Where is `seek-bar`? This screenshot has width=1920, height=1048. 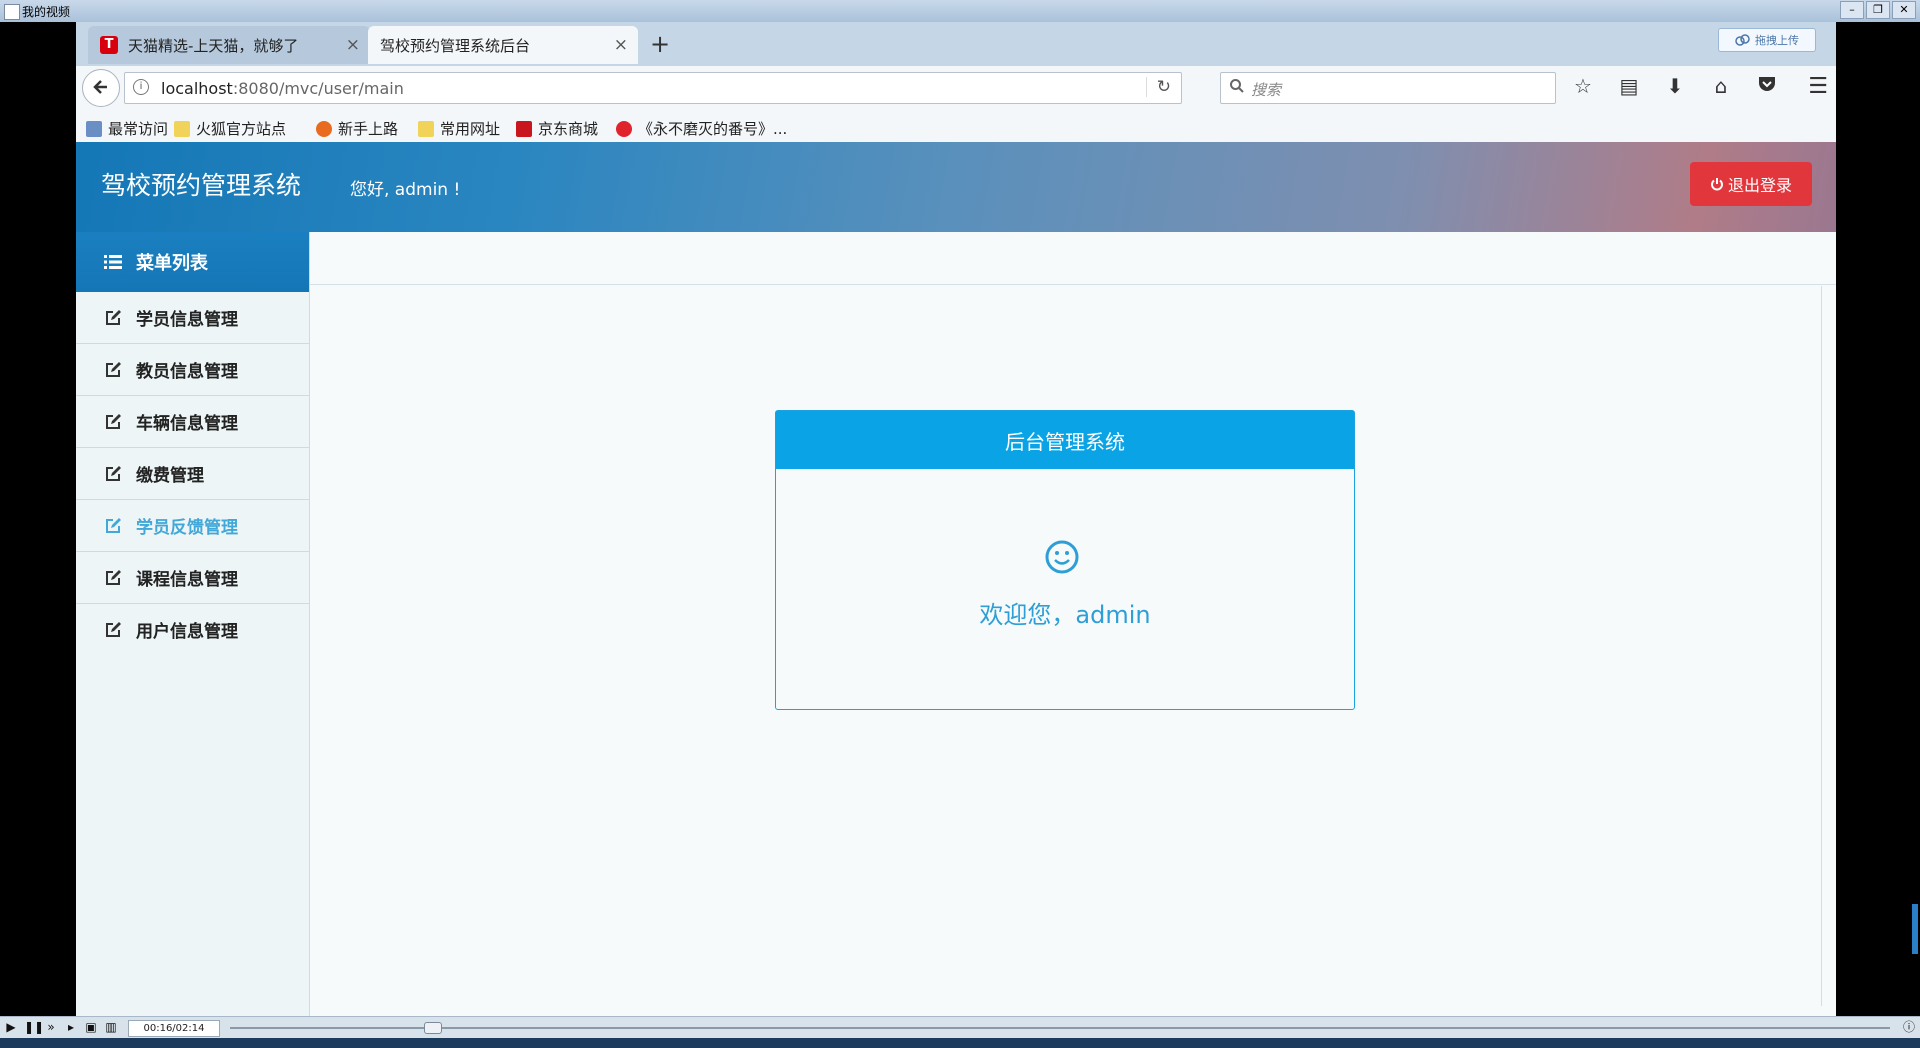
seek-bar is located at coordinates (1060, 1028).